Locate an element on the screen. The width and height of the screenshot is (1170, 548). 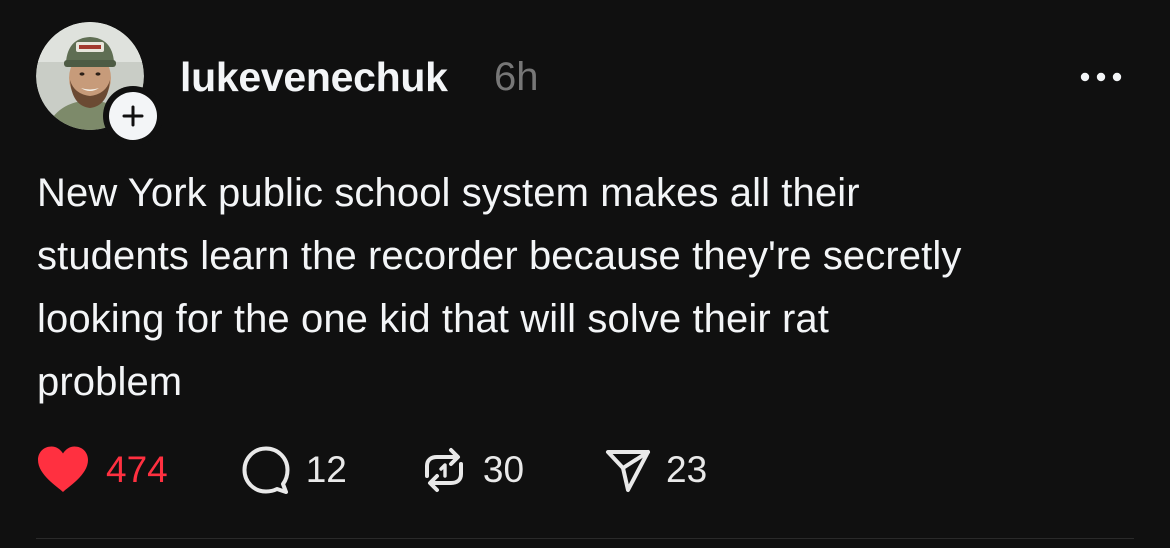
repost-button: 30 is located at coordinates (471, 470).